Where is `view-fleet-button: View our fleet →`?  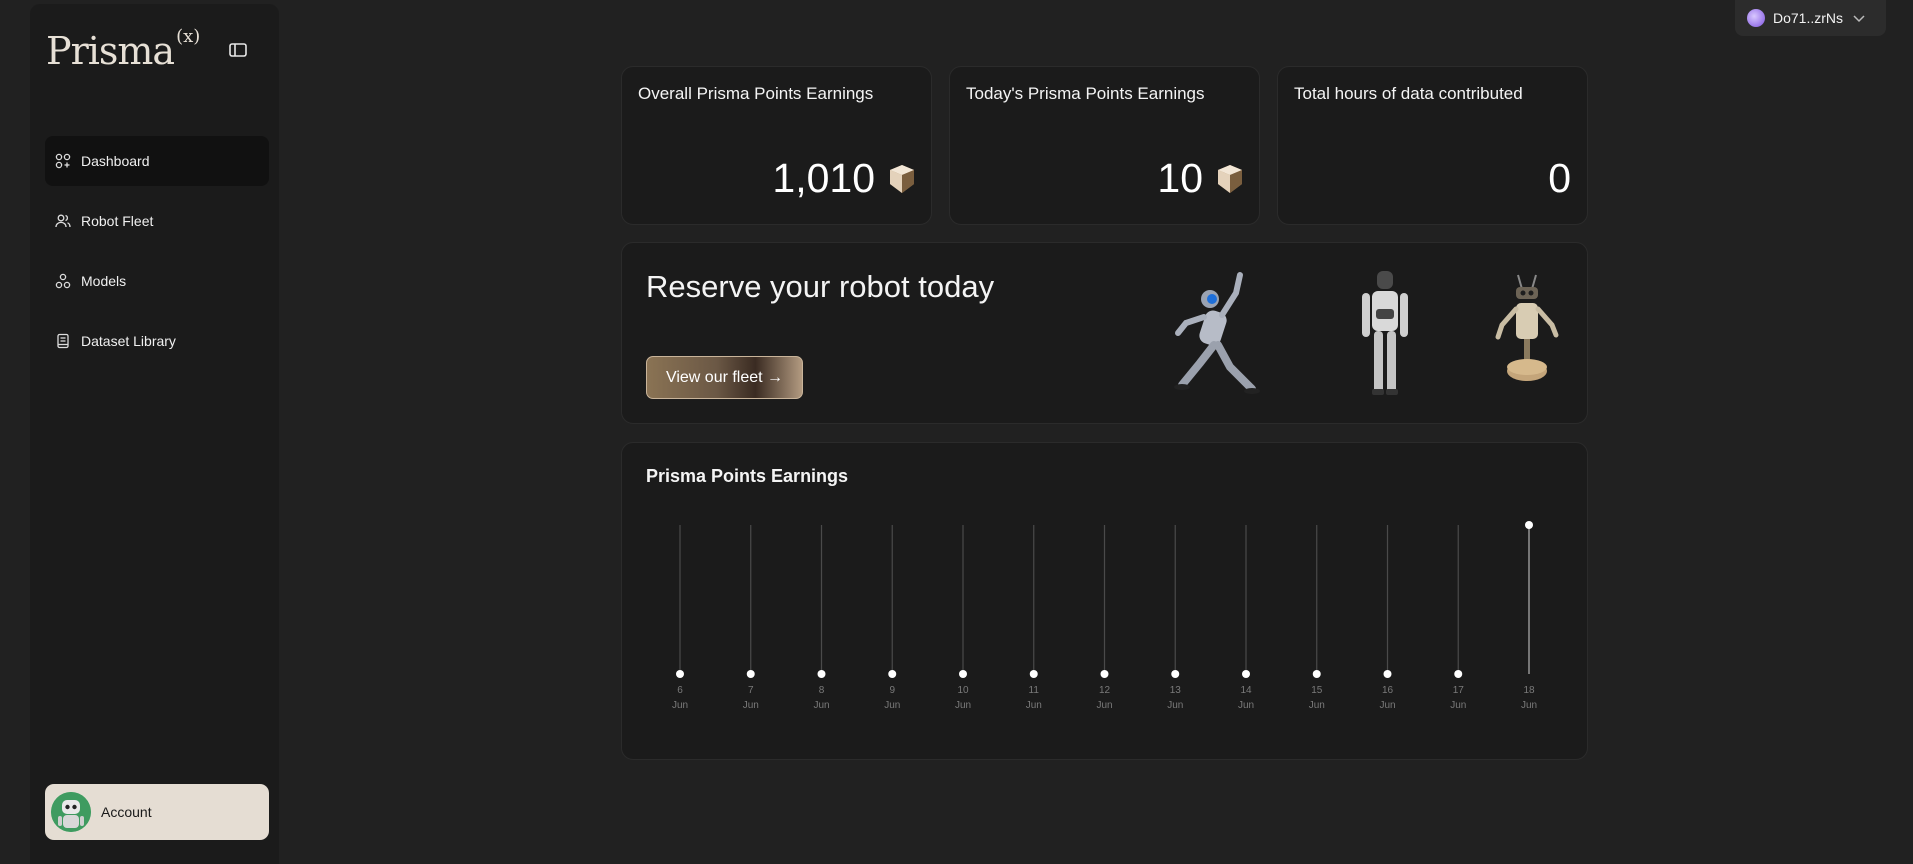 view-fleet-button: View our fleet → is located at coordinates (724, 377).